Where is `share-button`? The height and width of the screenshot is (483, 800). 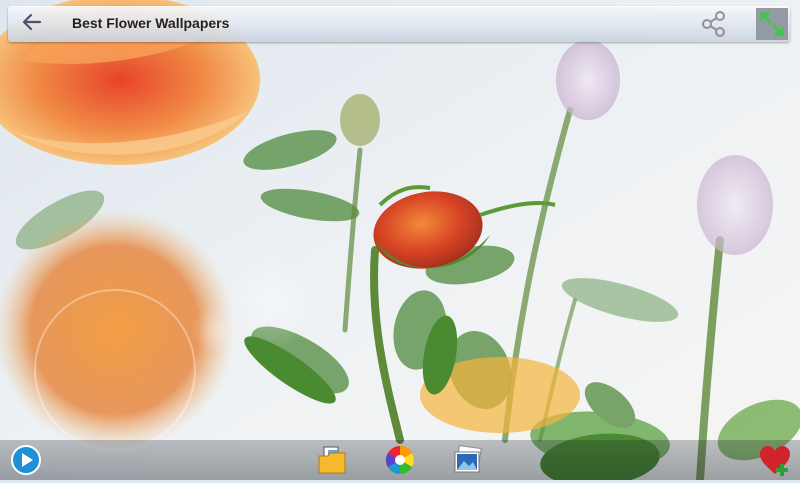
share-button is located at coordinates (714, 24).